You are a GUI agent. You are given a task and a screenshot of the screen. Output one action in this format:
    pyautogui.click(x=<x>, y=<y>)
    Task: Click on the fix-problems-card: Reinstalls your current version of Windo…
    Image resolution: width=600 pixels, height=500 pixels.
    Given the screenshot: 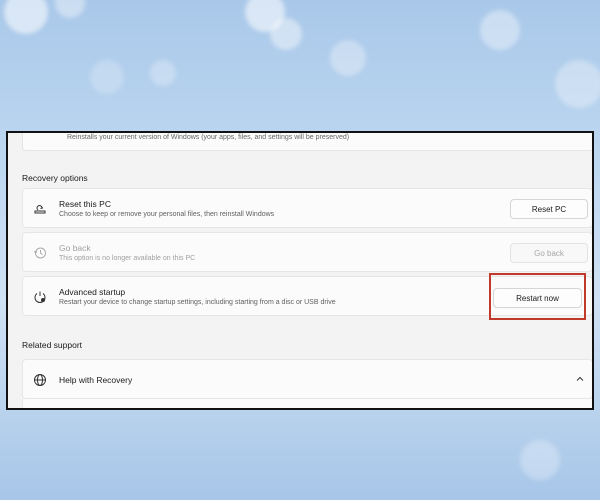 What is the action you would take?
    pyautogui.click(x=307, y=142)
    